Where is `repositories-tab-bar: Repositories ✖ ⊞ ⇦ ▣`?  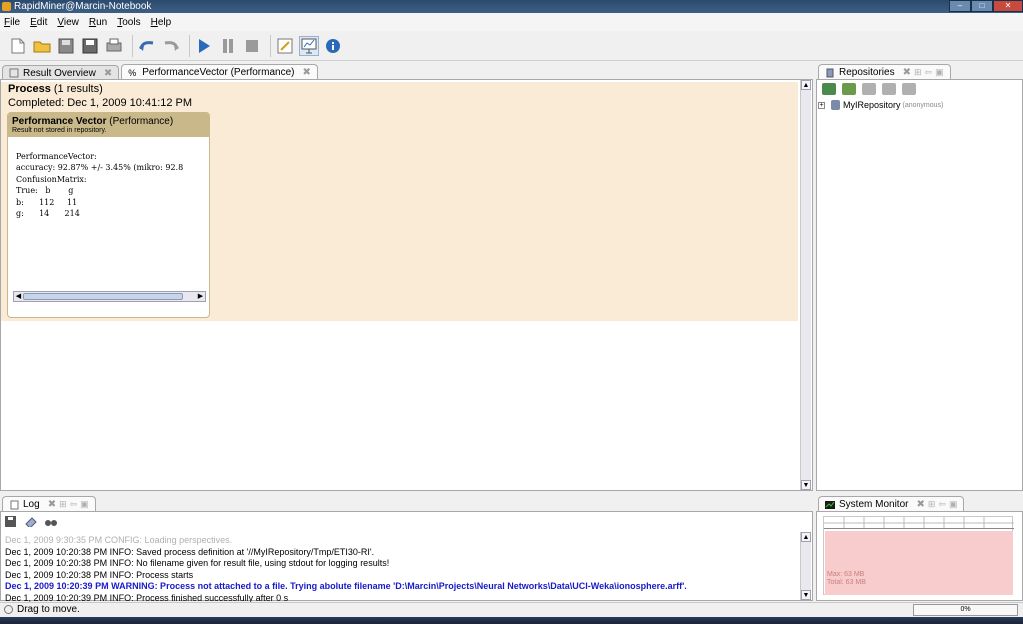
repositories-tab-bar: Repositories ✖ ⊞ ⇦ ▣ is located at coordinates (885, 71).